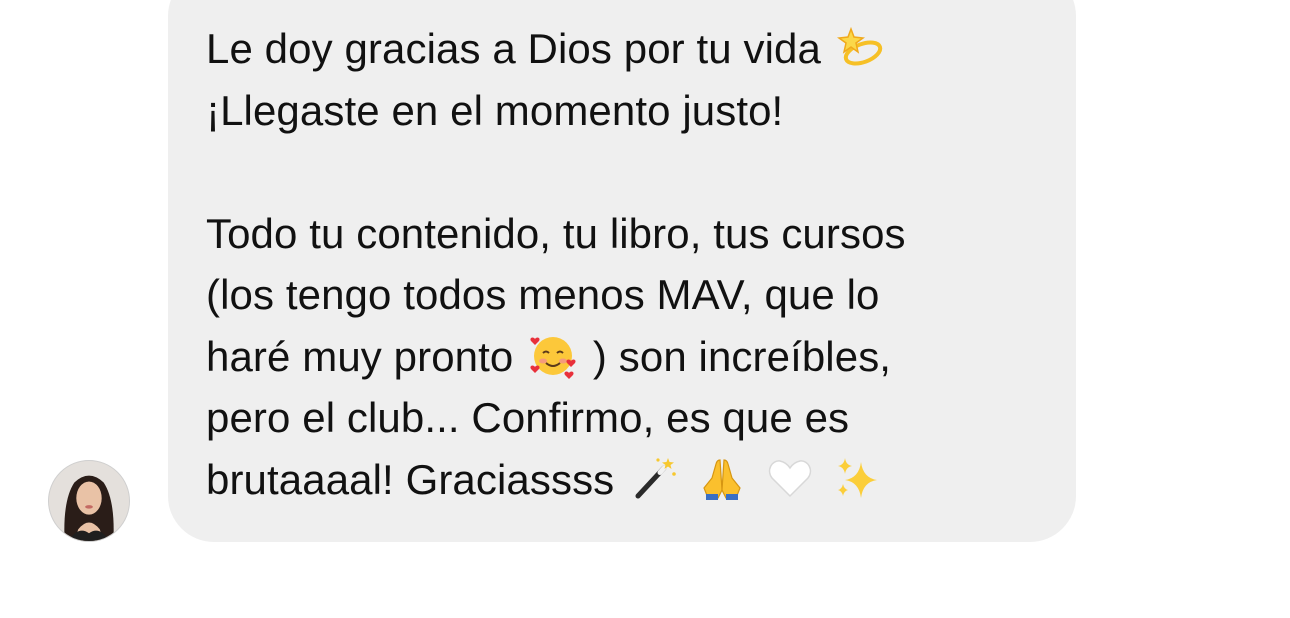 Image resolution: width=1290 pixels, height=618 pixels. Describe the element at coordinates (556, 233) in the screenshot. I see `message-text: Todo tu contenido, tu libro, tus cursos` at that location.